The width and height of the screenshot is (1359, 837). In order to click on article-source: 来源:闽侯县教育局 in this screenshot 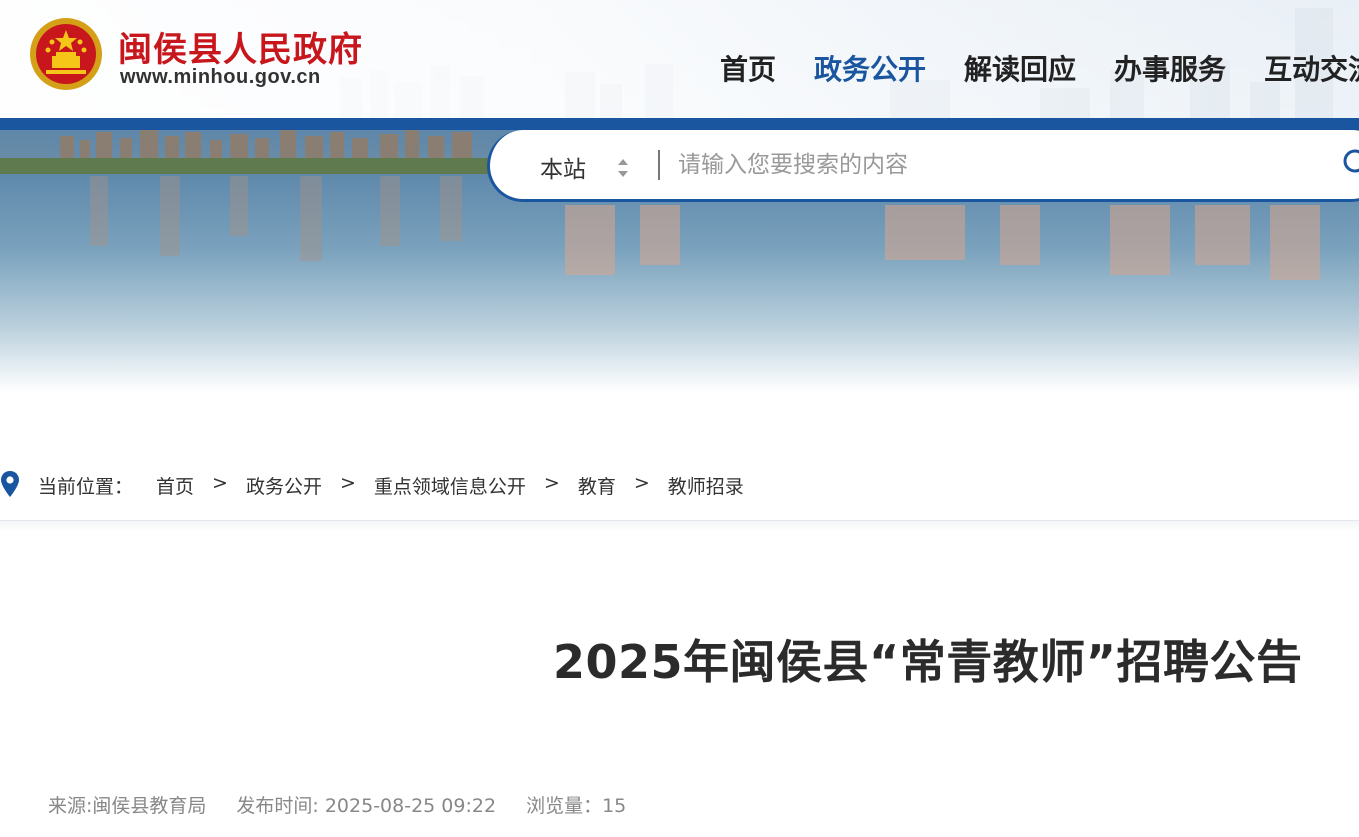, I will do `click(127, 806)`.